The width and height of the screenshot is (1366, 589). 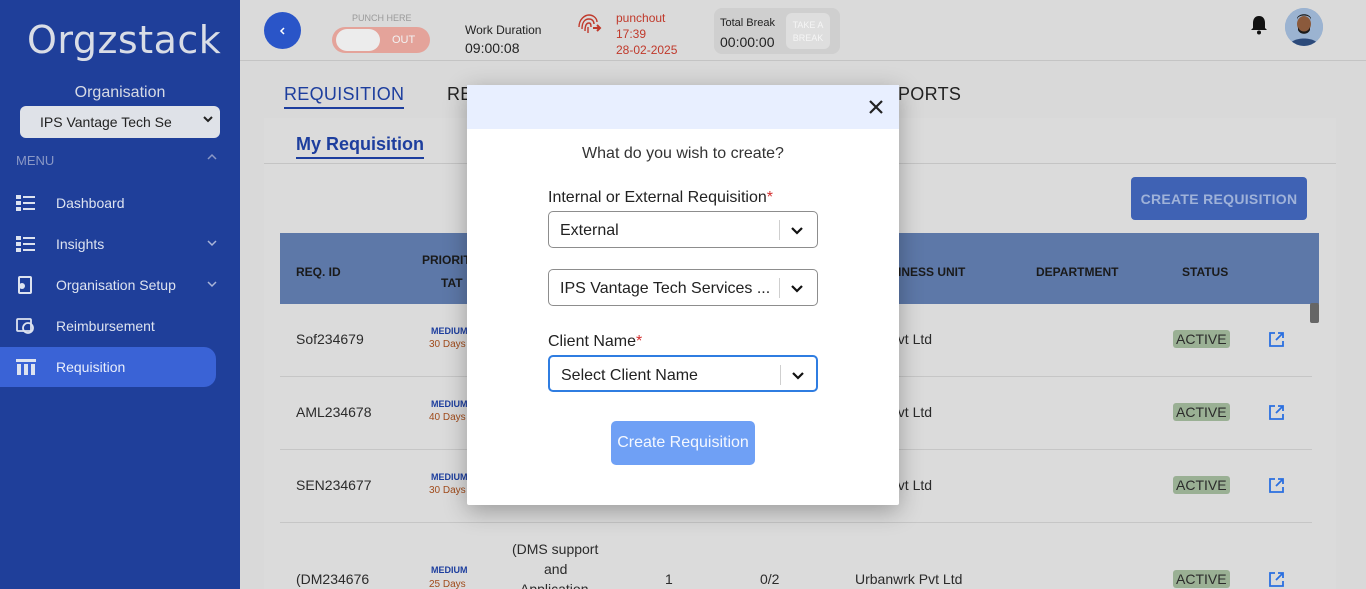 I want to click on total-break-label: Total Break, so click(x=748, y=23).